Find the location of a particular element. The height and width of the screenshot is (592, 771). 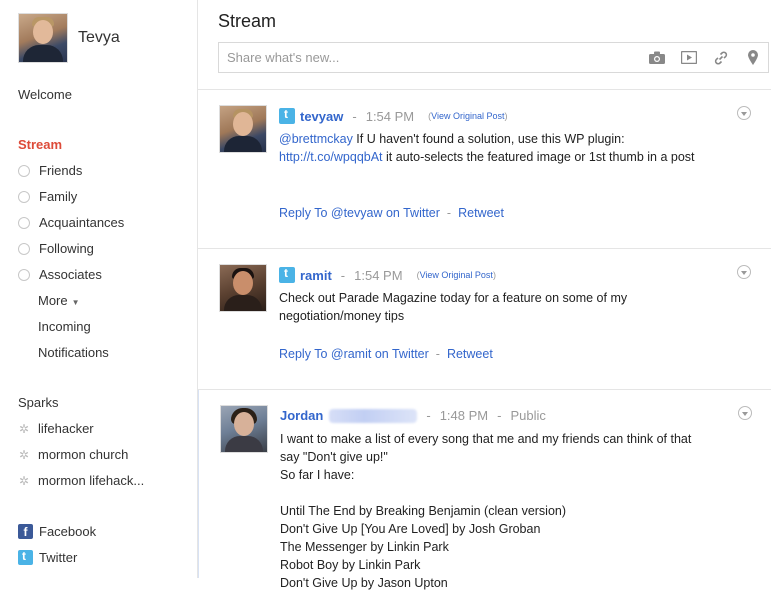

circle-label: Friends is located at coordinates (61, 170).